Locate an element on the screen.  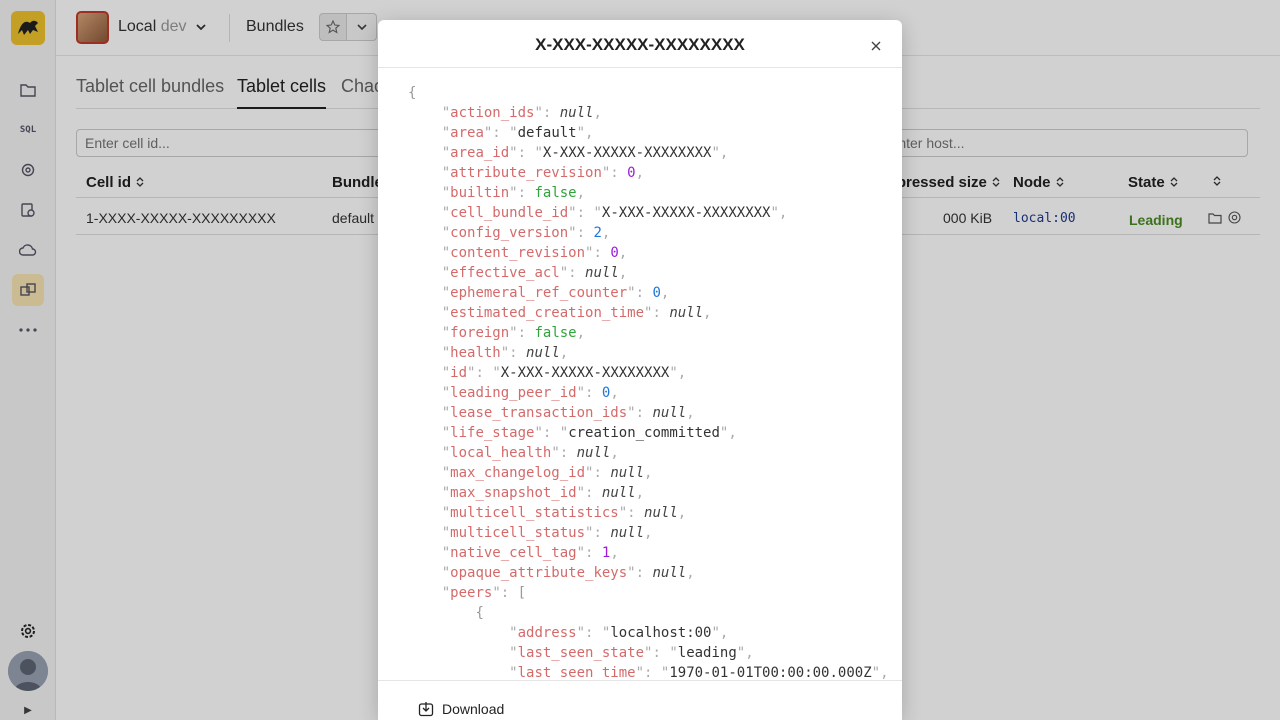
json-key: lease_transaction_ids is located at coordinates (539, 413).